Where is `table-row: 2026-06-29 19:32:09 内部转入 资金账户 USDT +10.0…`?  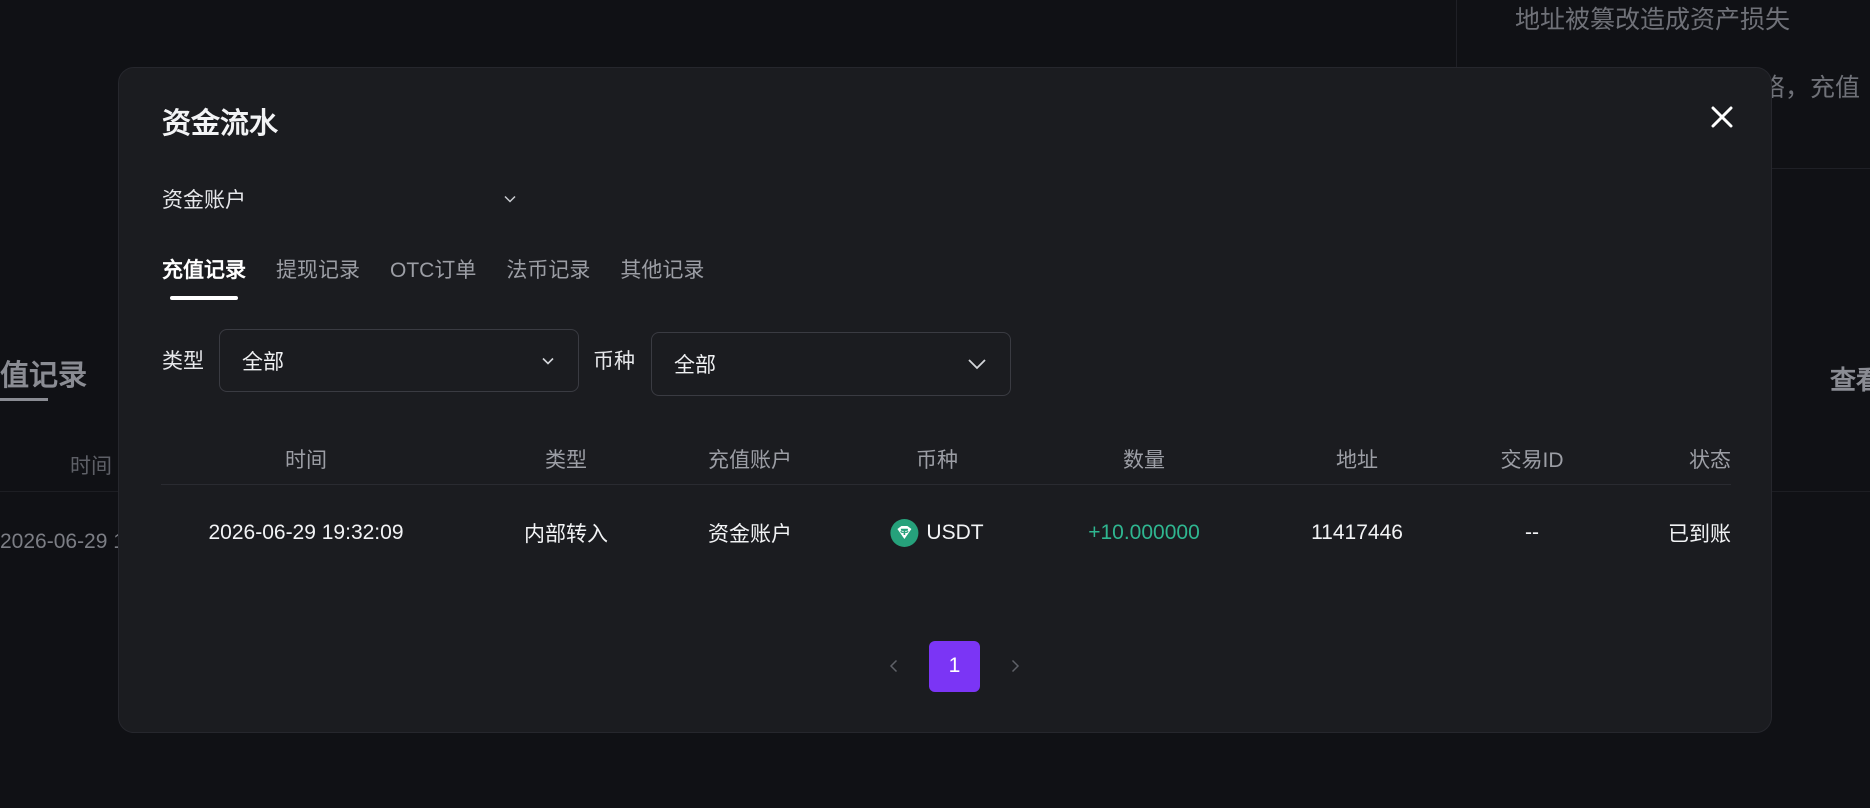
table-row: 2026-06-29 19:32:09 内部转入 资金账户 USDT +10.0… is located at coordinates (946, 533).